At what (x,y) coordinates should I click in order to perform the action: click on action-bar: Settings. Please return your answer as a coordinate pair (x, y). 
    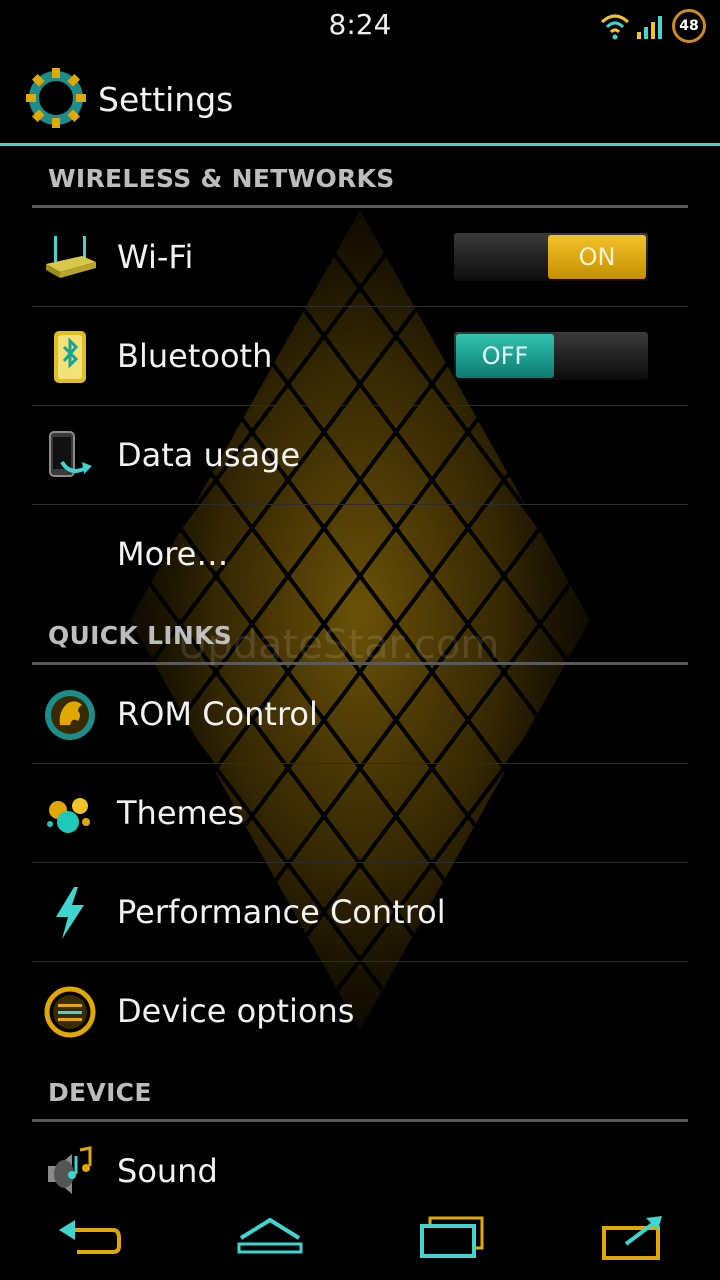
    Looking at the image, I should click on (360, 98).